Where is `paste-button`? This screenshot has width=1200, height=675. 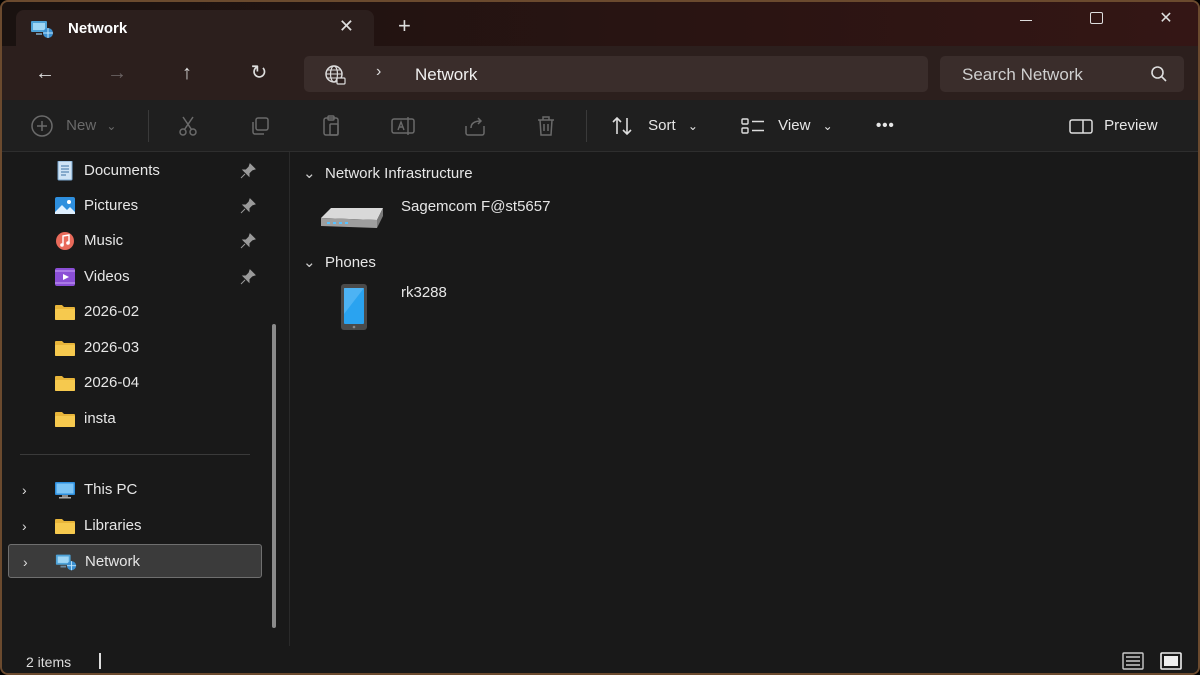
paste-button is located at coordinates (331, 126).